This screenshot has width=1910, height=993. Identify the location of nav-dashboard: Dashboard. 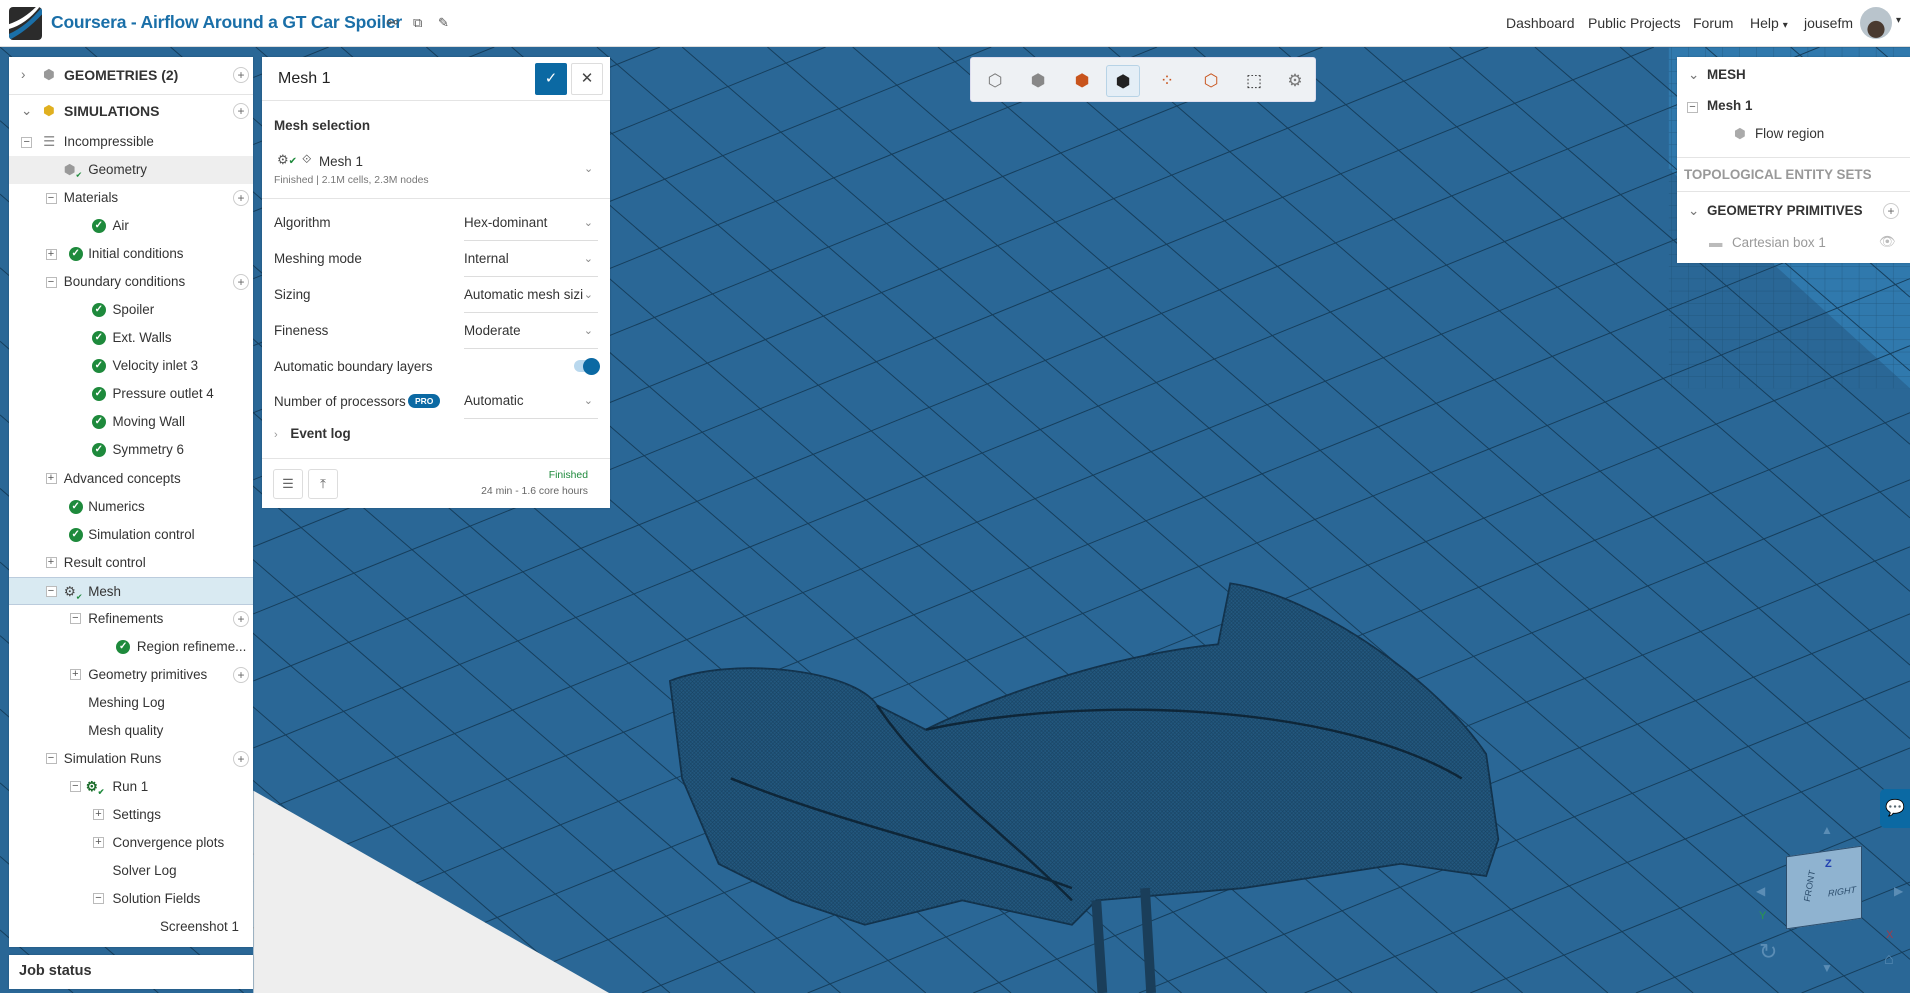
(1540, 23).